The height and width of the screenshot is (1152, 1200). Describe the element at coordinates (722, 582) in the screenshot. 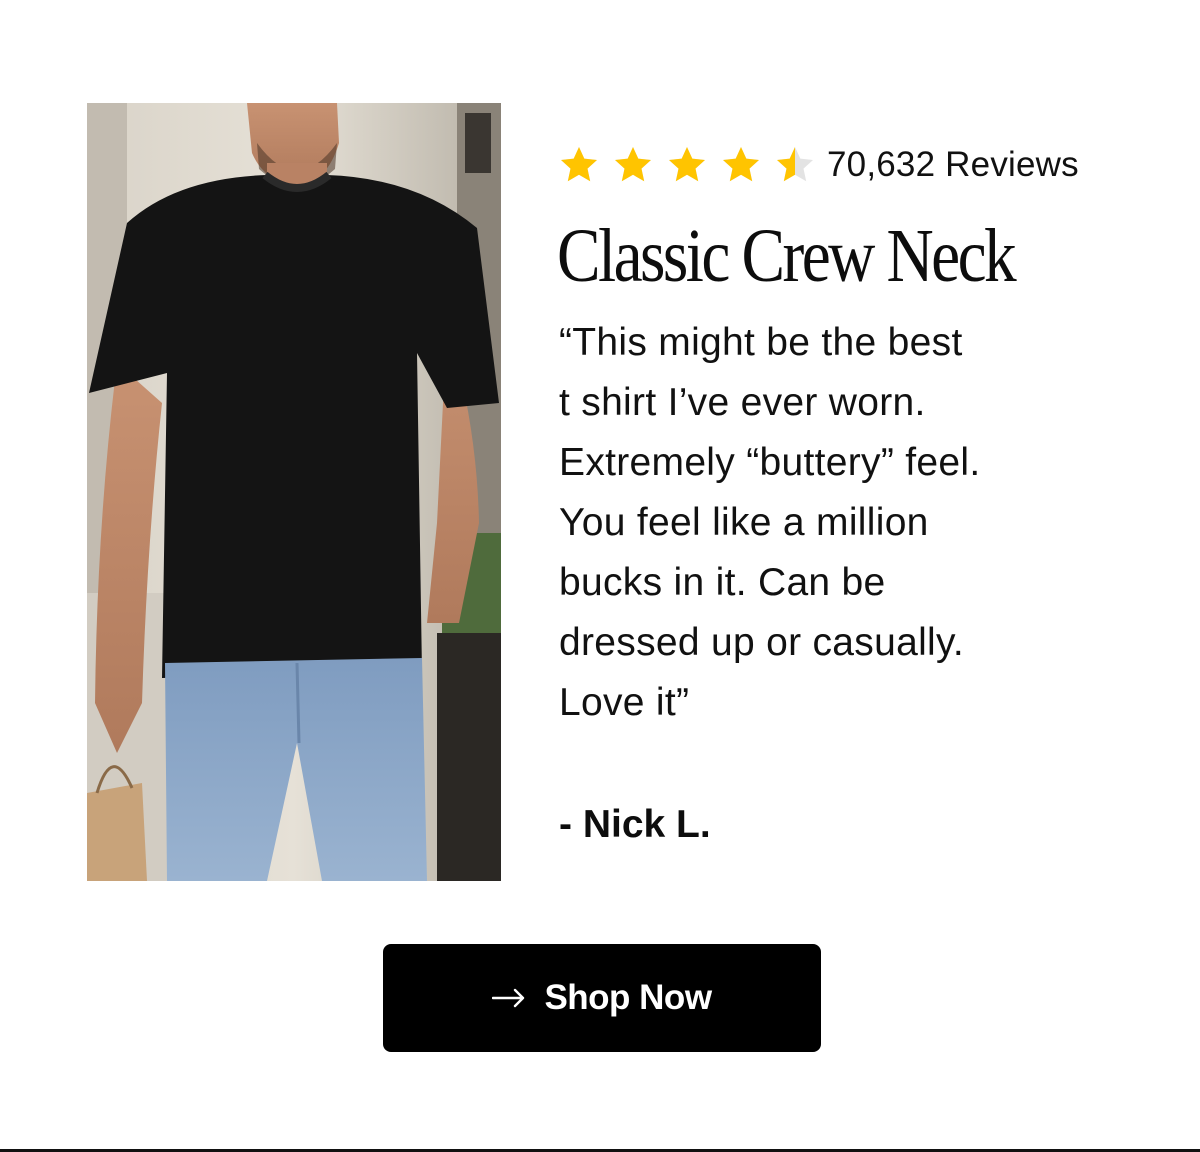

I see `review-quote-line: bucks in it. Can be` at that location.